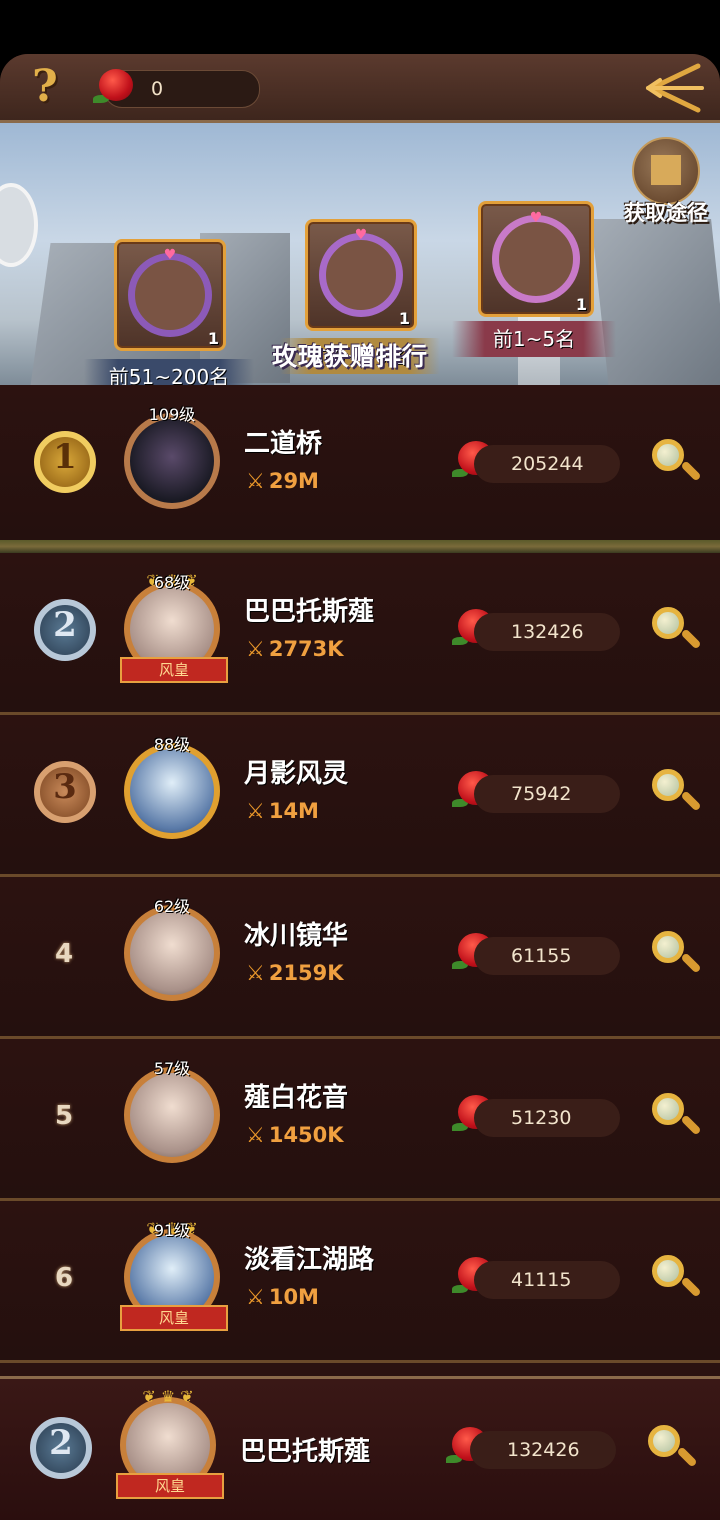  I want to click on banner-title: 玫瑰获赠排行, so click(350, 356).